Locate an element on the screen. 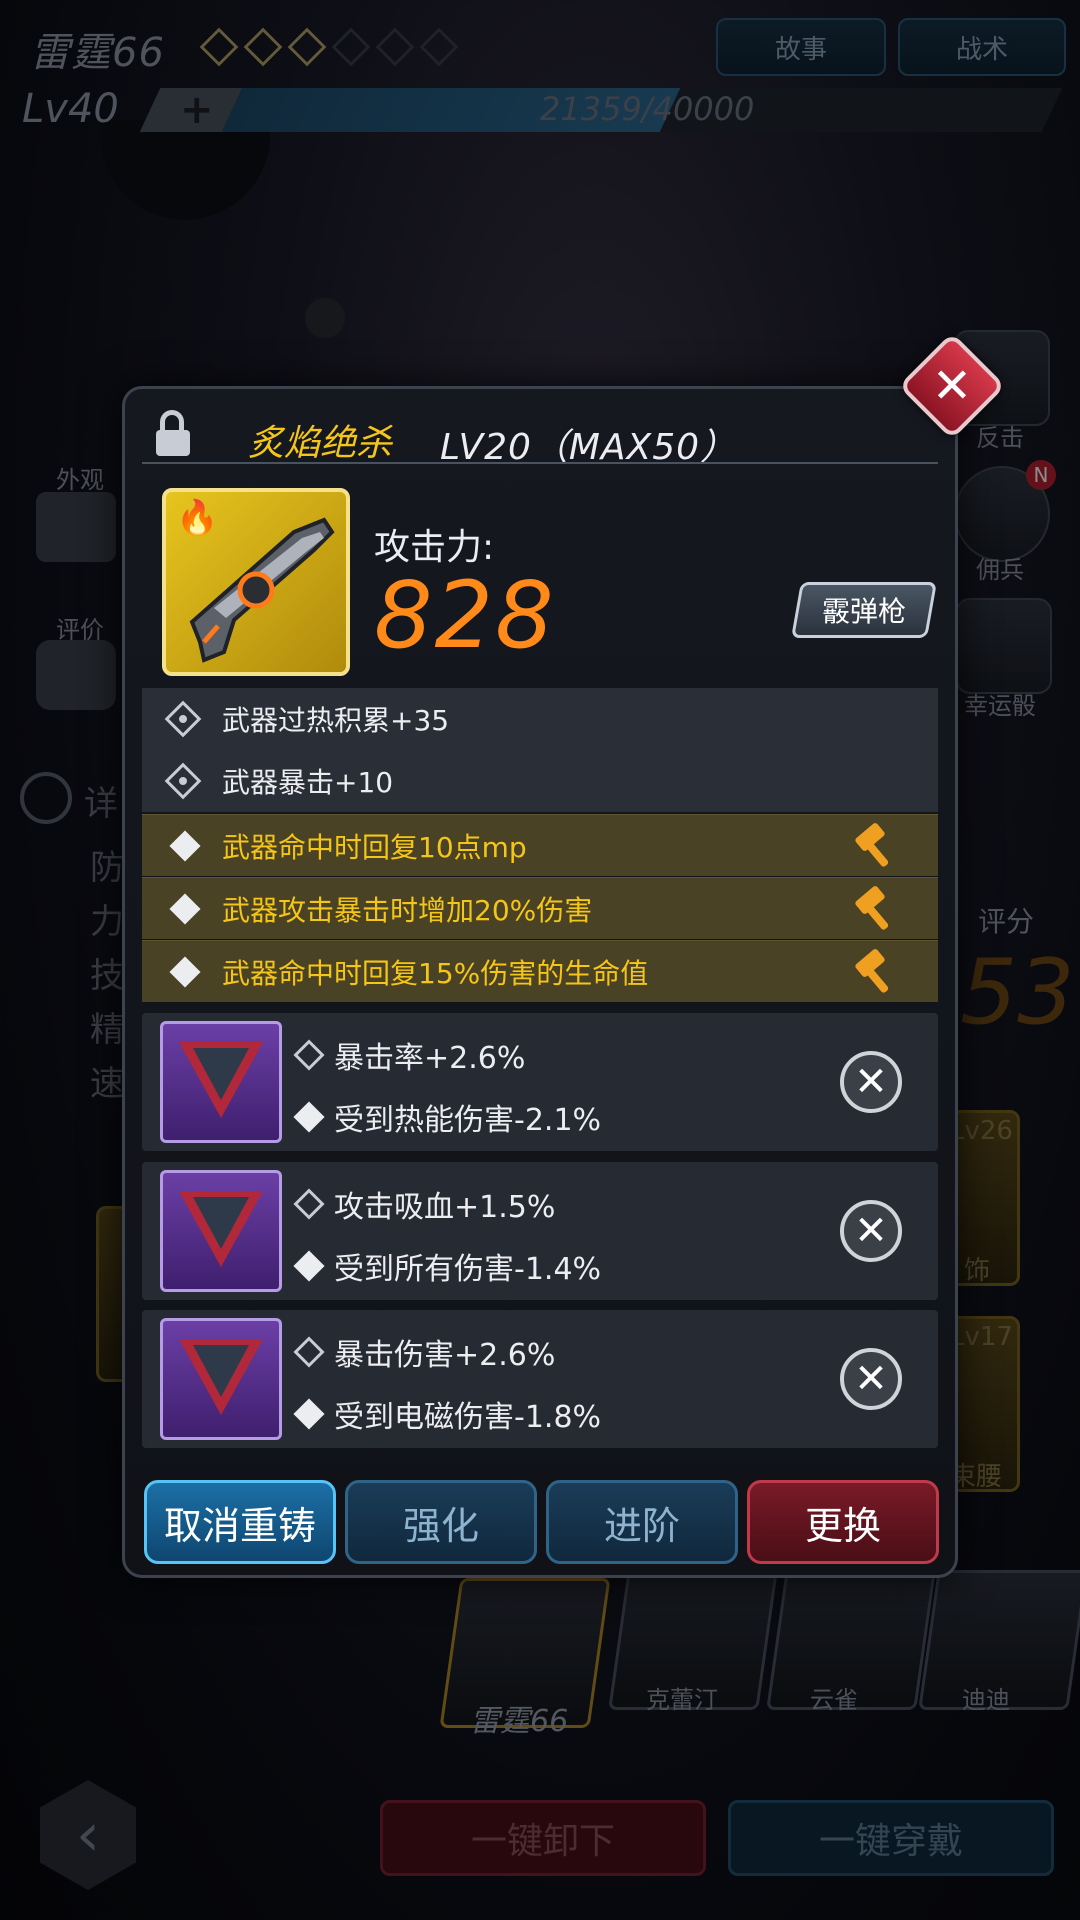  chip-stat-text: 暴击率+2.6% is located at coordinates (430, 1058).